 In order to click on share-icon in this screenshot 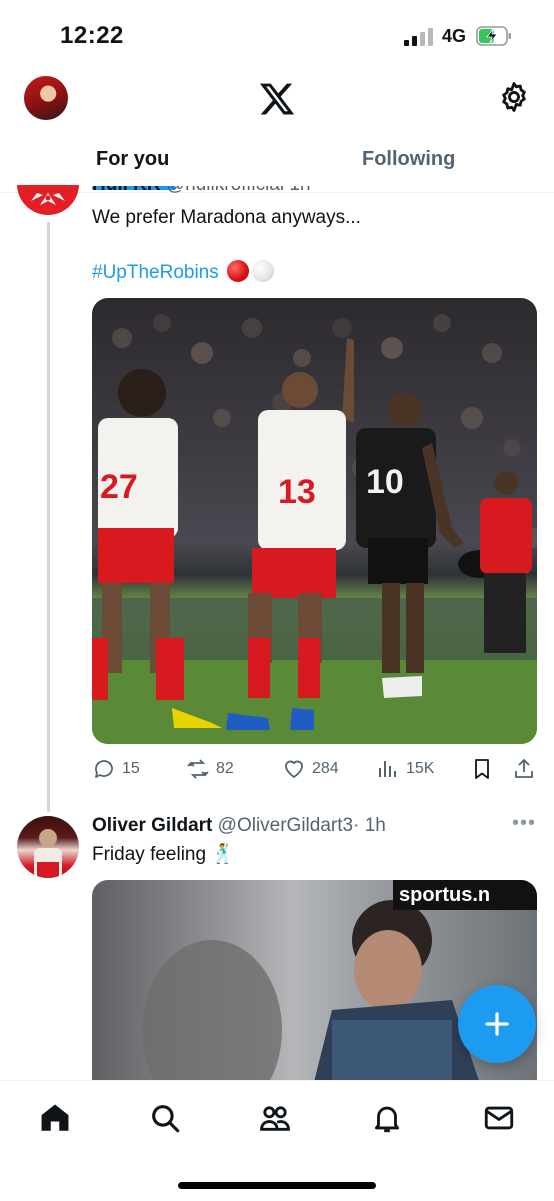, I will do `click(524, 768)`.